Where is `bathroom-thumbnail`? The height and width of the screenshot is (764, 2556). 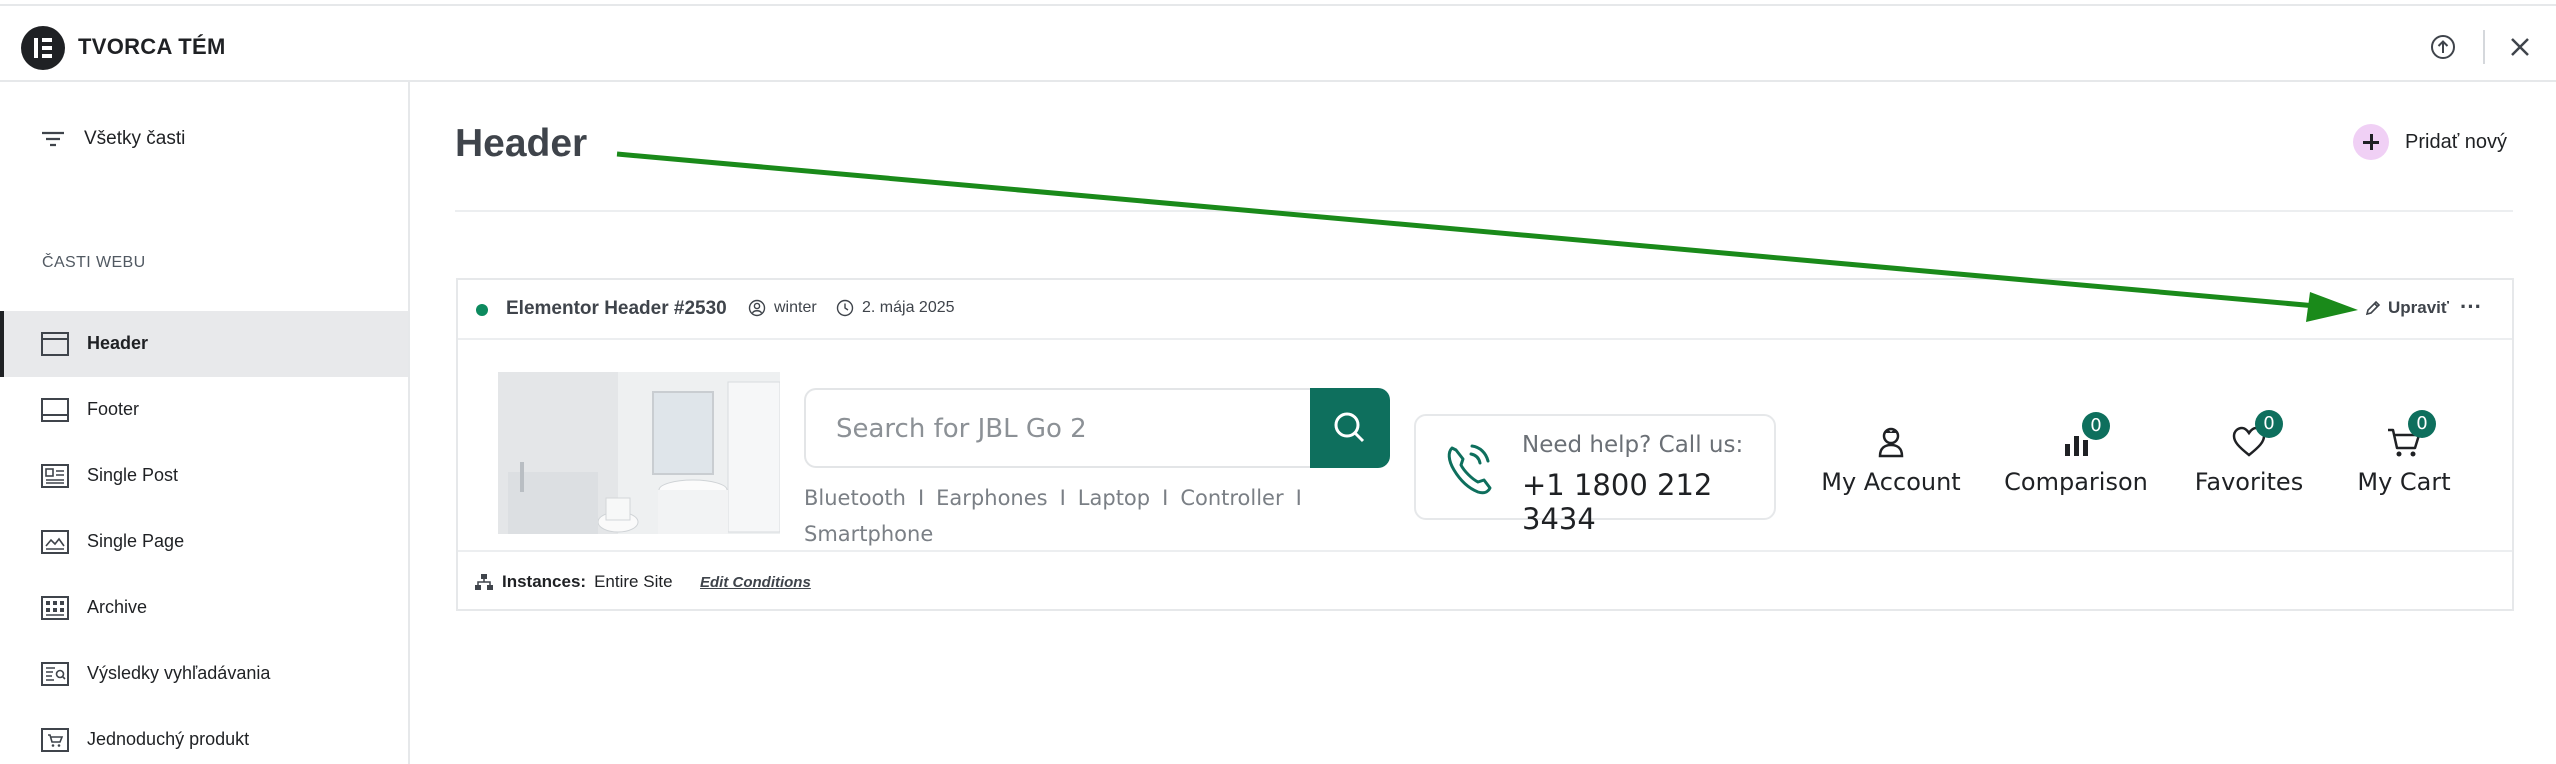
bathroom-thumbnail is located at coordinates (639, 453).